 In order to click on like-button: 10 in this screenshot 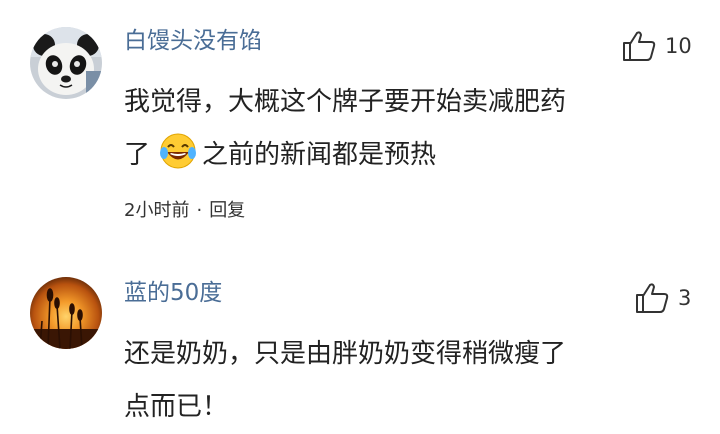, I will do `click(657, 46)`.